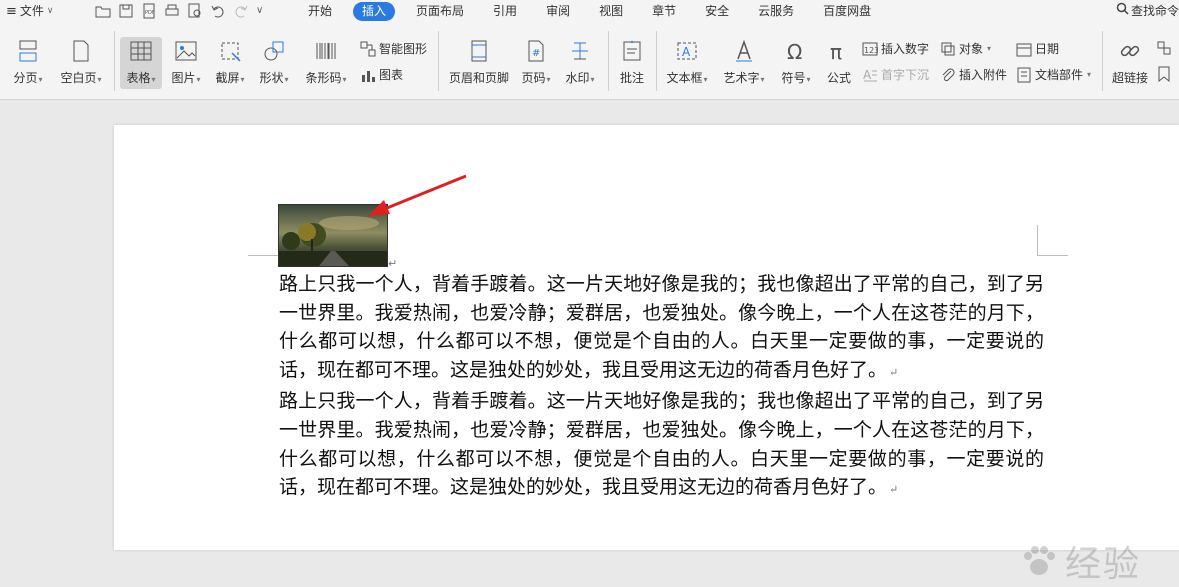 The image size is (1179, 587). I want to click on table-label: 表格, so click(138, 78).